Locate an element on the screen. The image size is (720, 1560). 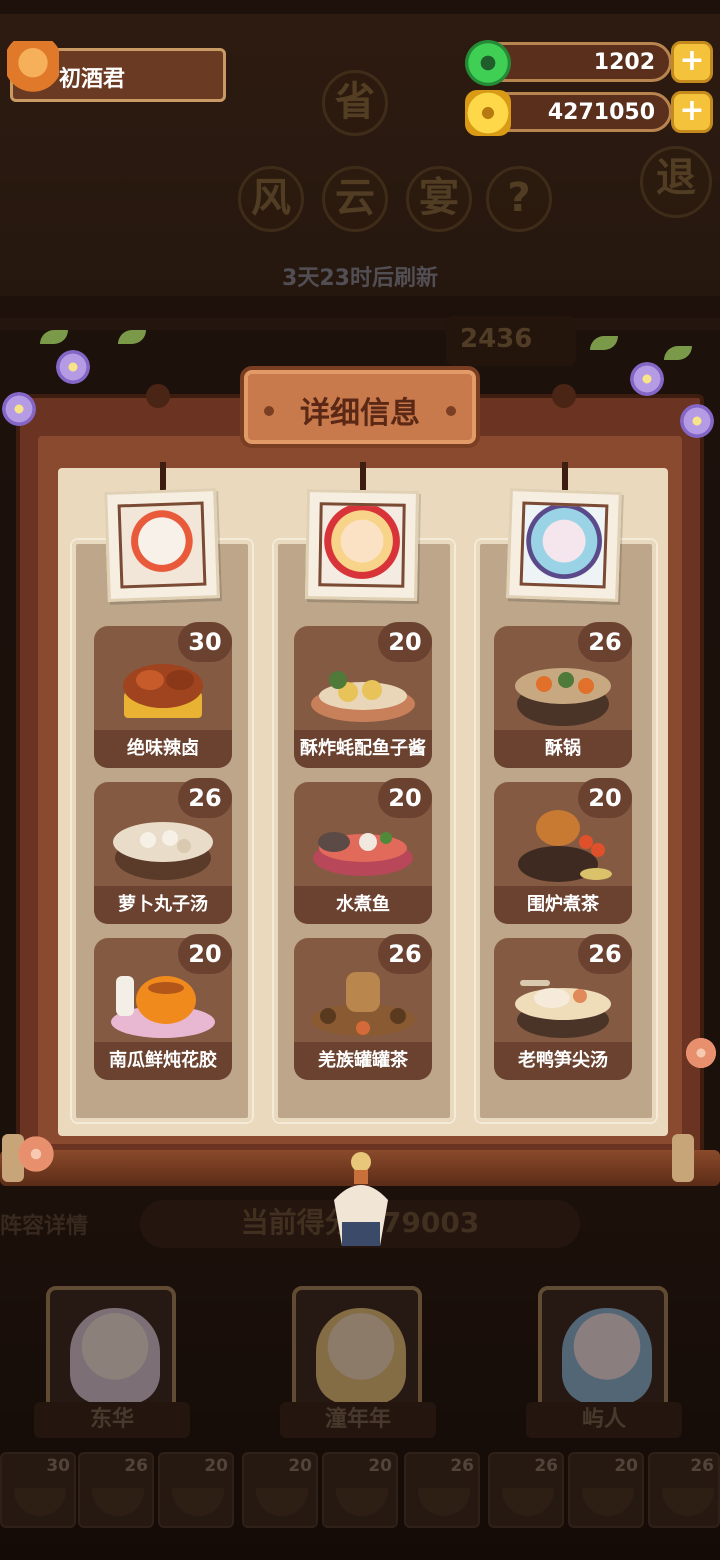
panel-title: 详细信息 is located at coordinates (360, 413).